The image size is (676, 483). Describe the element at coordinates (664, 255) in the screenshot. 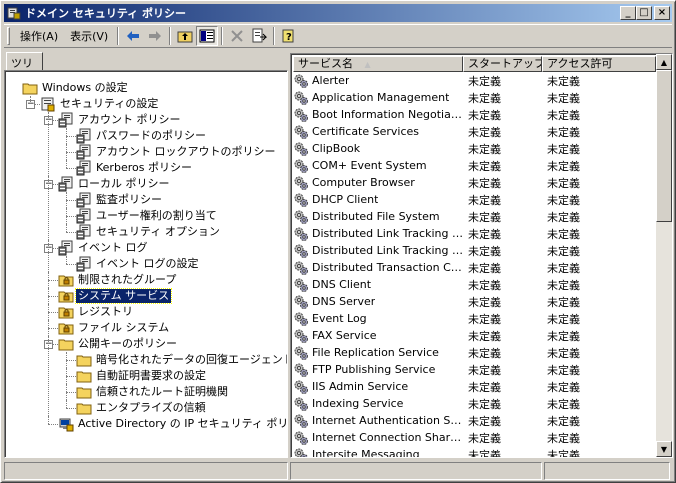

I see `vertical-scrollbar: ▲ ▼` at that location.